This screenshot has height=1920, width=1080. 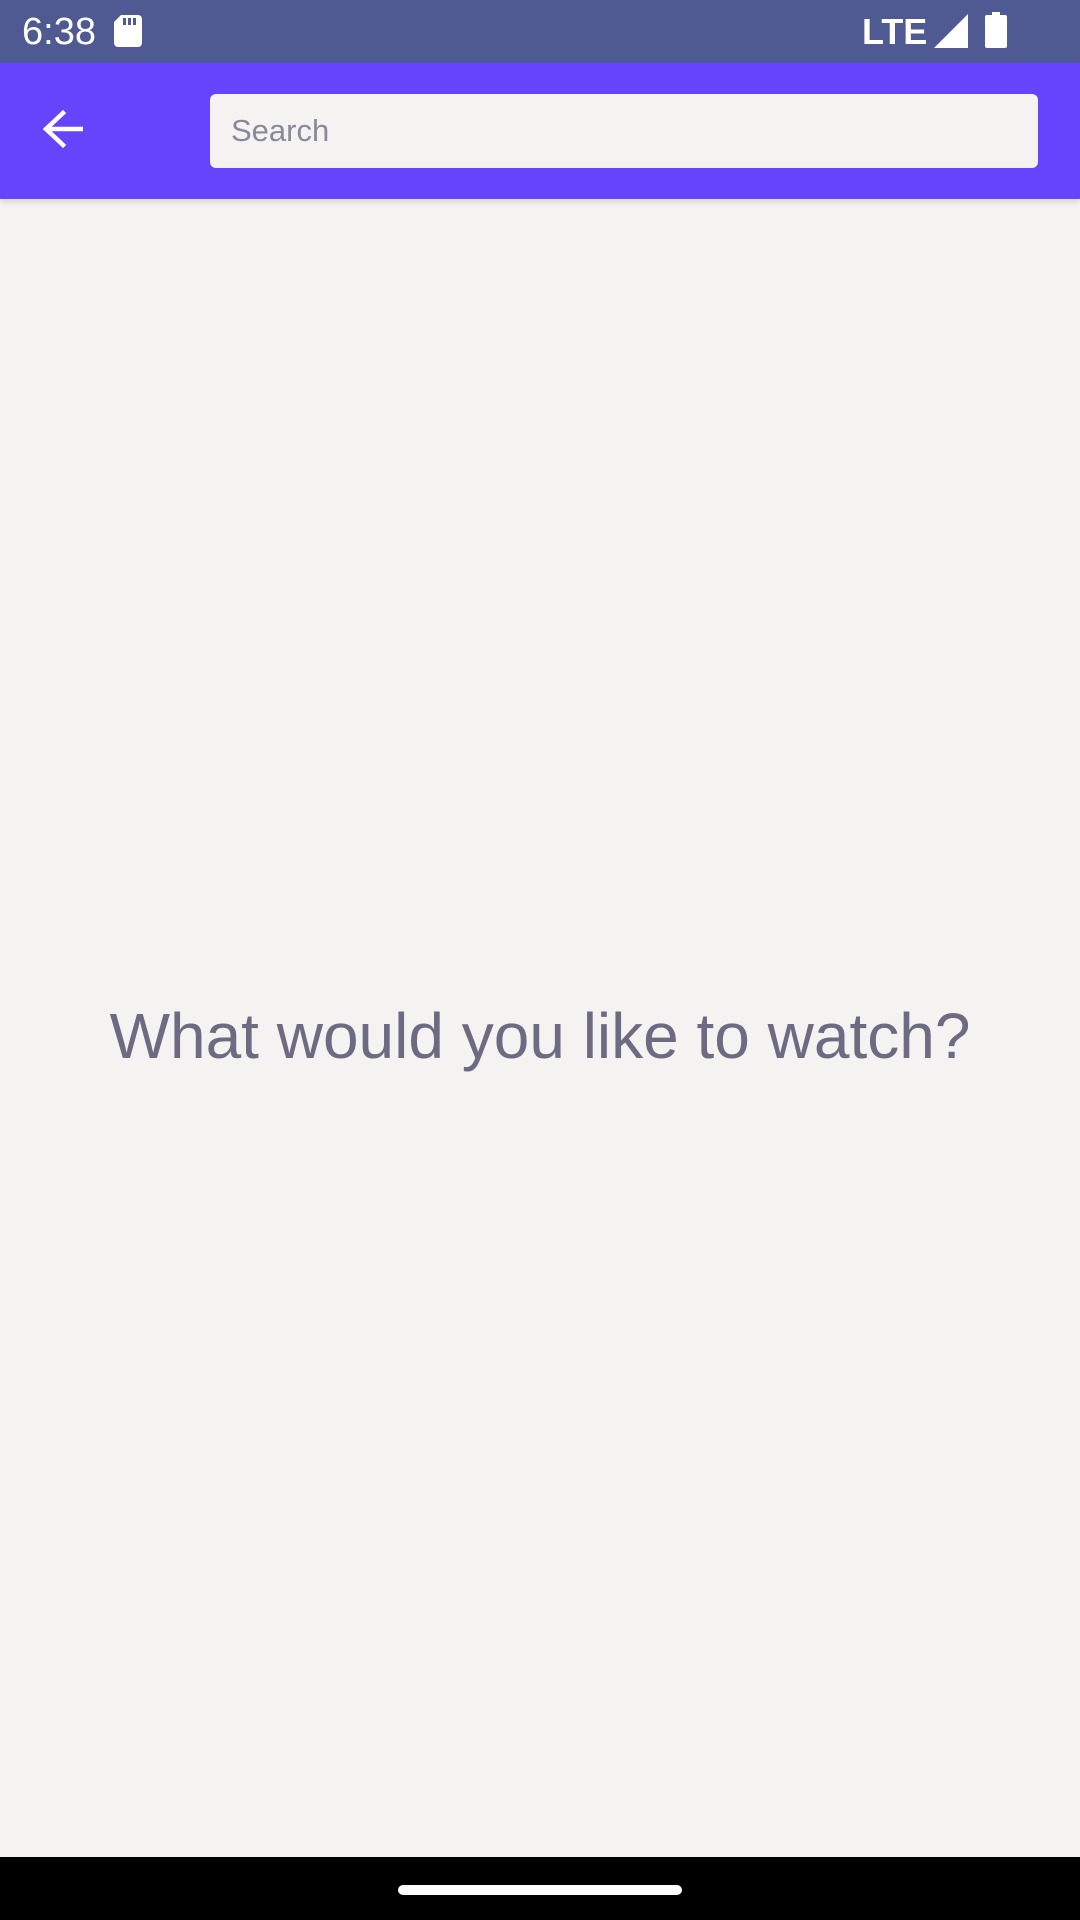 I want to click on search-input, so click(x=624, y=131).